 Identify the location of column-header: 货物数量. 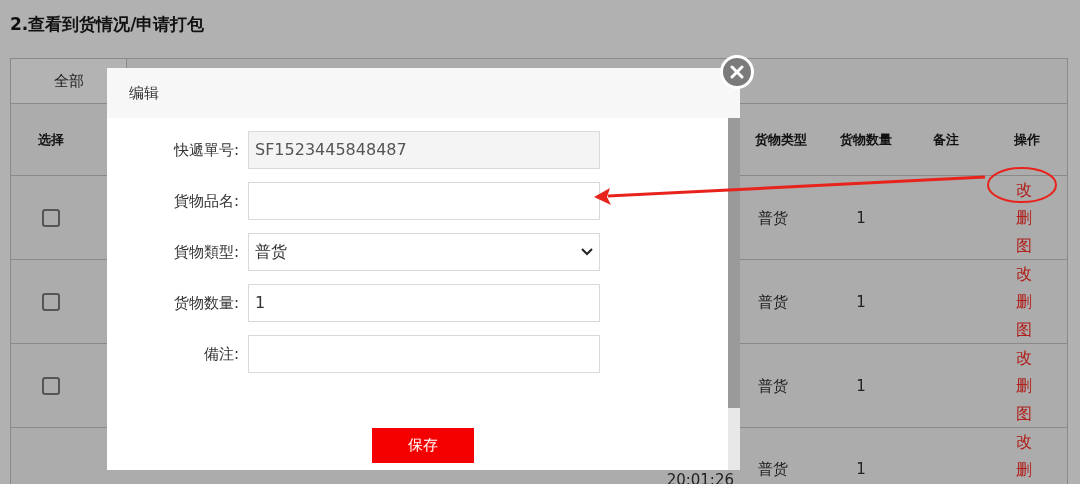
(866, 139).